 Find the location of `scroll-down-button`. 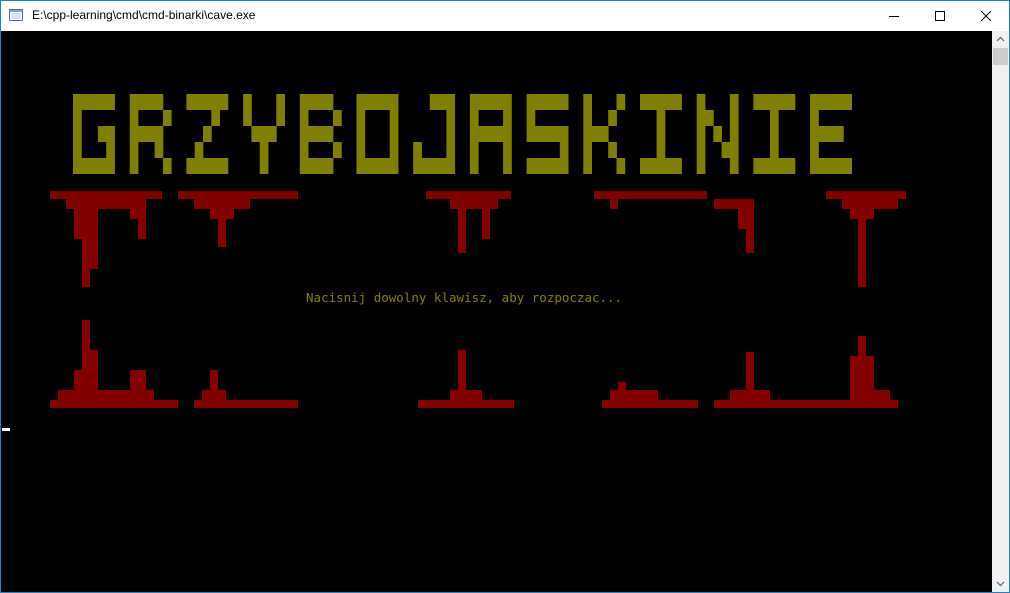

scroll-down-button is located at coordinates (1000, 583).